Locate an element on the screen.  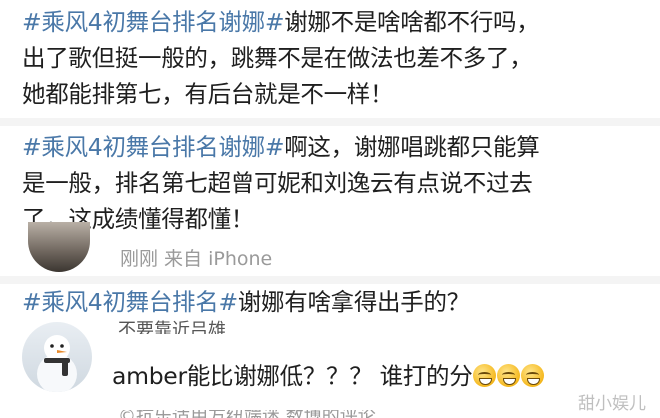
comment-text: amber能比谢娜低？？？ 谁打的分 is located at coordinates (292, 376).